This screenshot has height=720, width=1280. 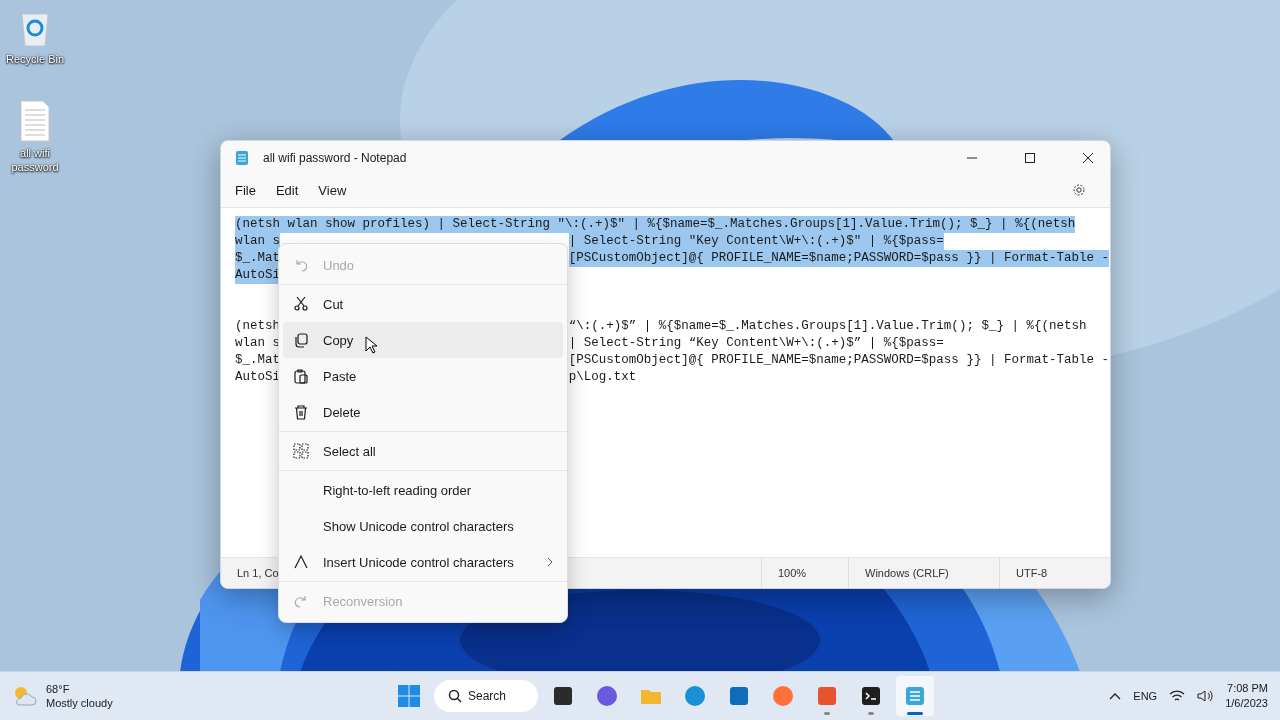 I want to click on weather-condition: Mostly cloudy, so click(x=79, y=703).